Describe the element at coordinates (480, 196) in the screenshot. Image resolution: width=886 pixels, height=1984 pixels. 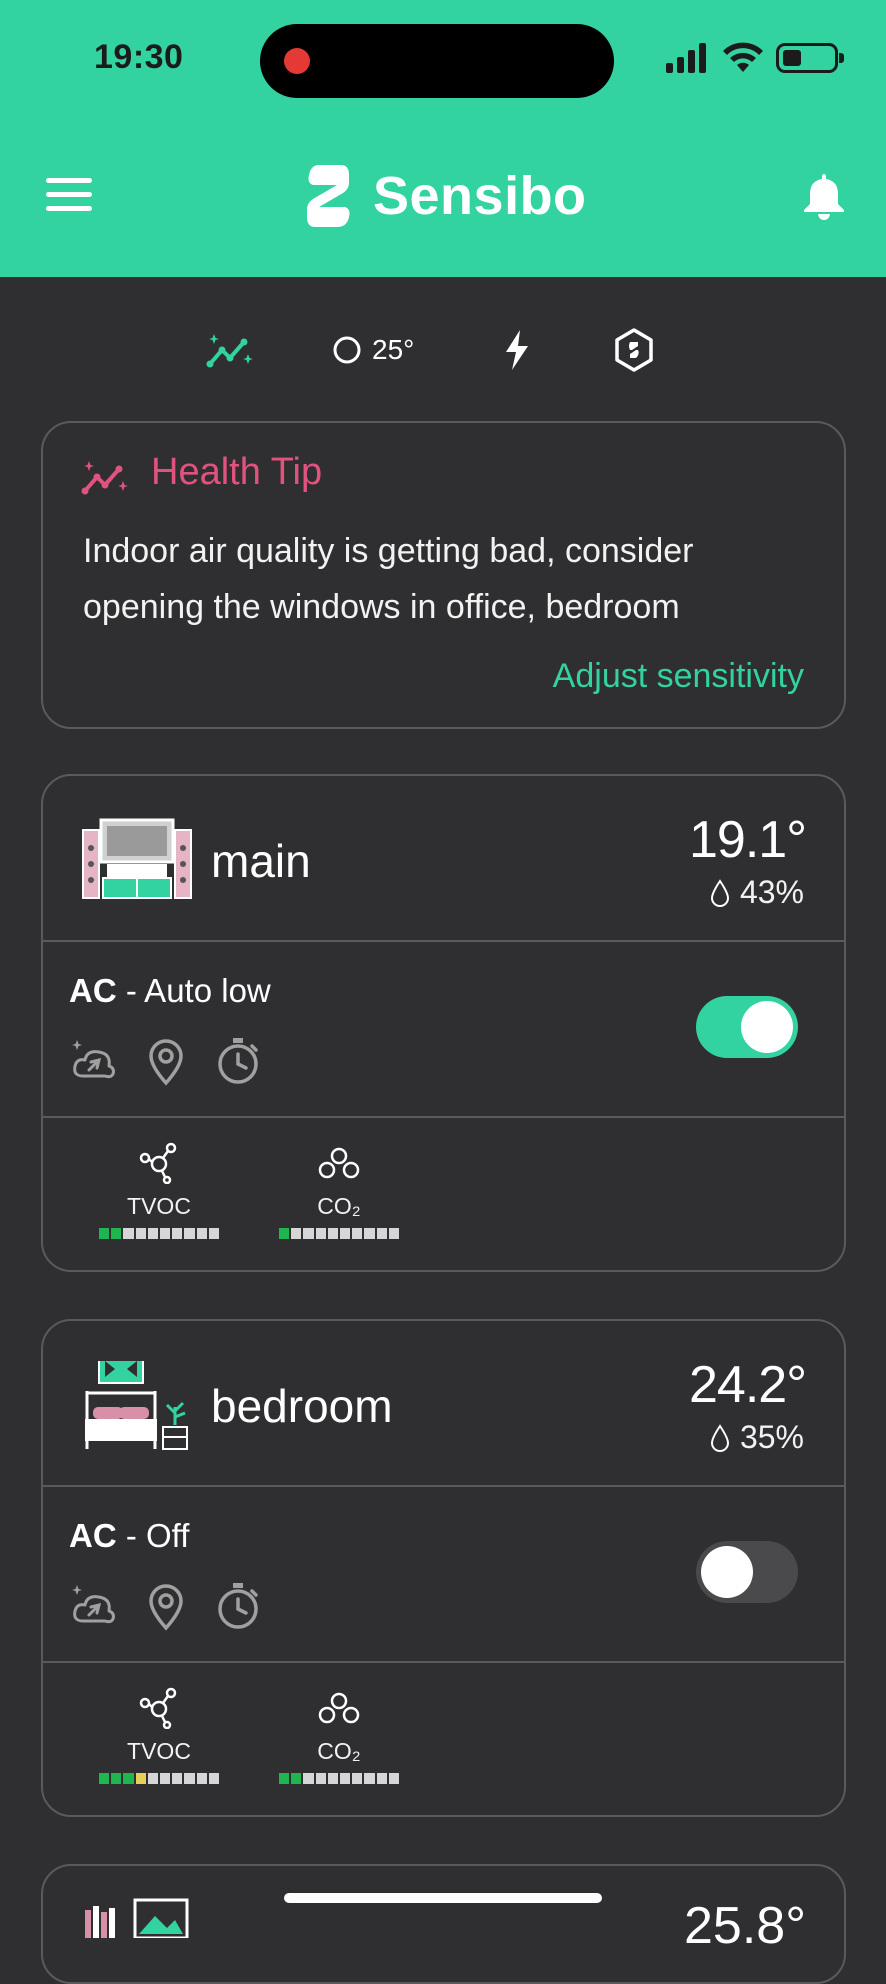
I see `app-name: Sensibo` at that location.